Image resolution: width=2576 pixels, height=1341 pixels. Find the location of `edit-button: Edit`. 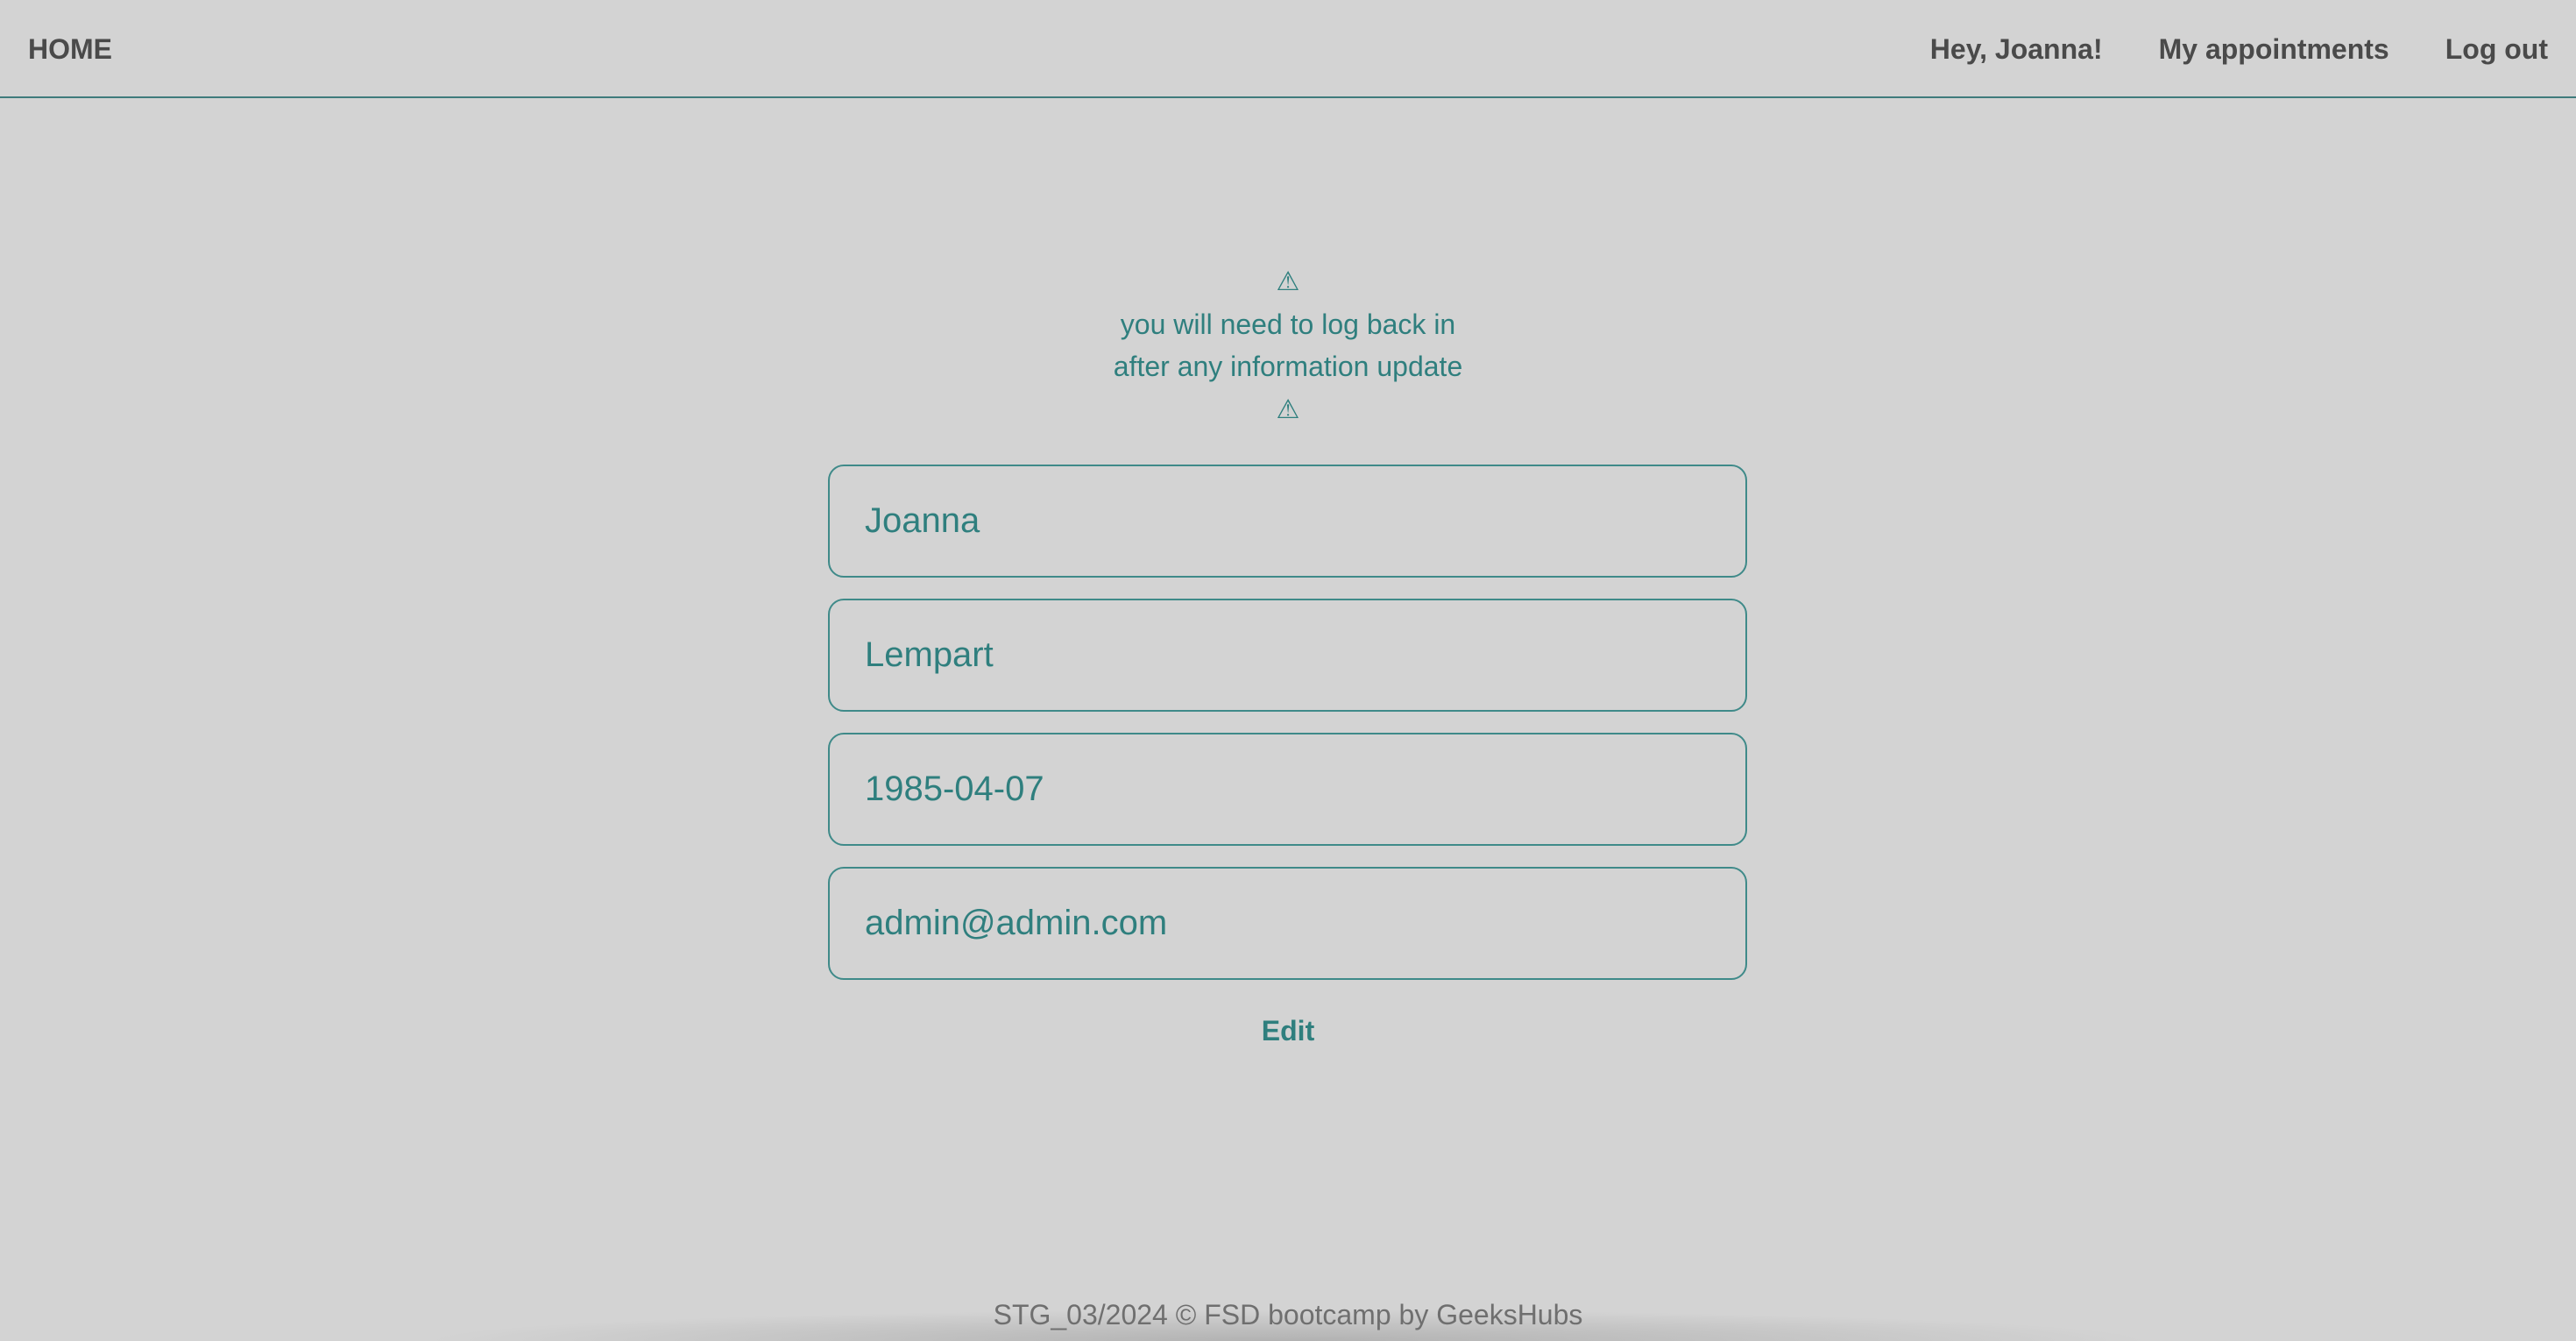

edit-button: Edit is located at coordinates (1288, 1031).